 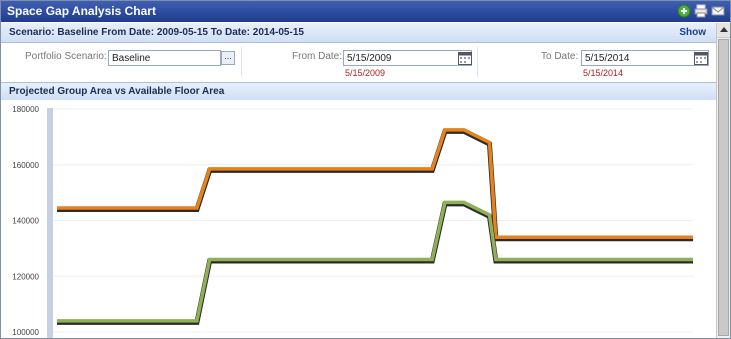 I want to click on y-tick-label: 140000, so click(x=25, y=221).